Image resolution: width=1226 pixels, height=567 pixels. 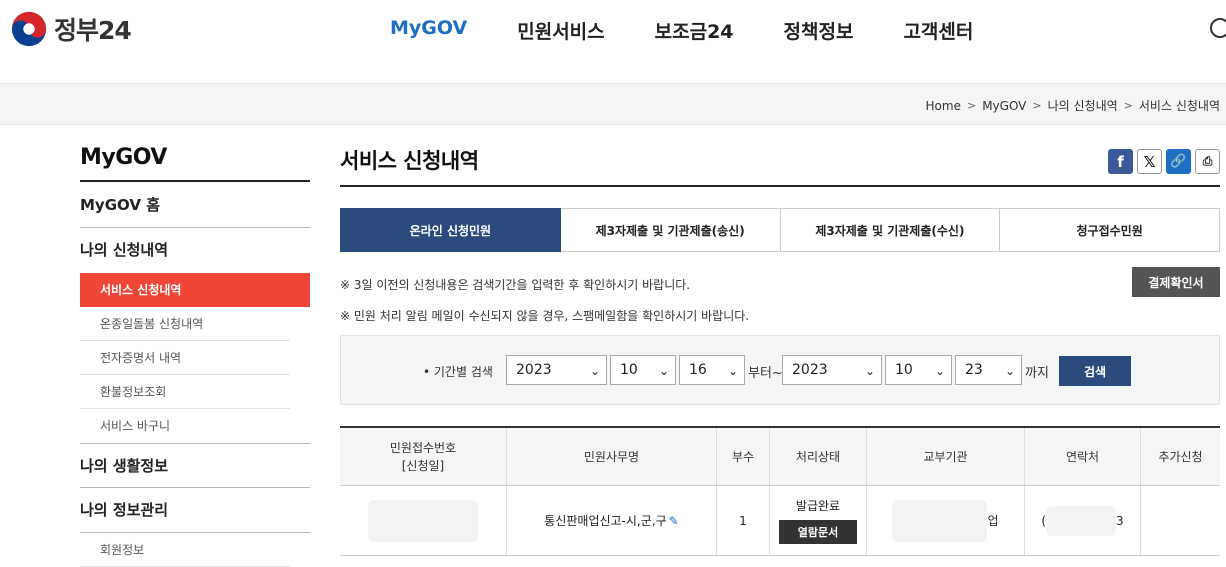 I want to click on table-header: 민원접수번호 [신청일] 민원사무명 부수 처리상태 교부기관 연락처 추가신청, so click(x=780, y=457).